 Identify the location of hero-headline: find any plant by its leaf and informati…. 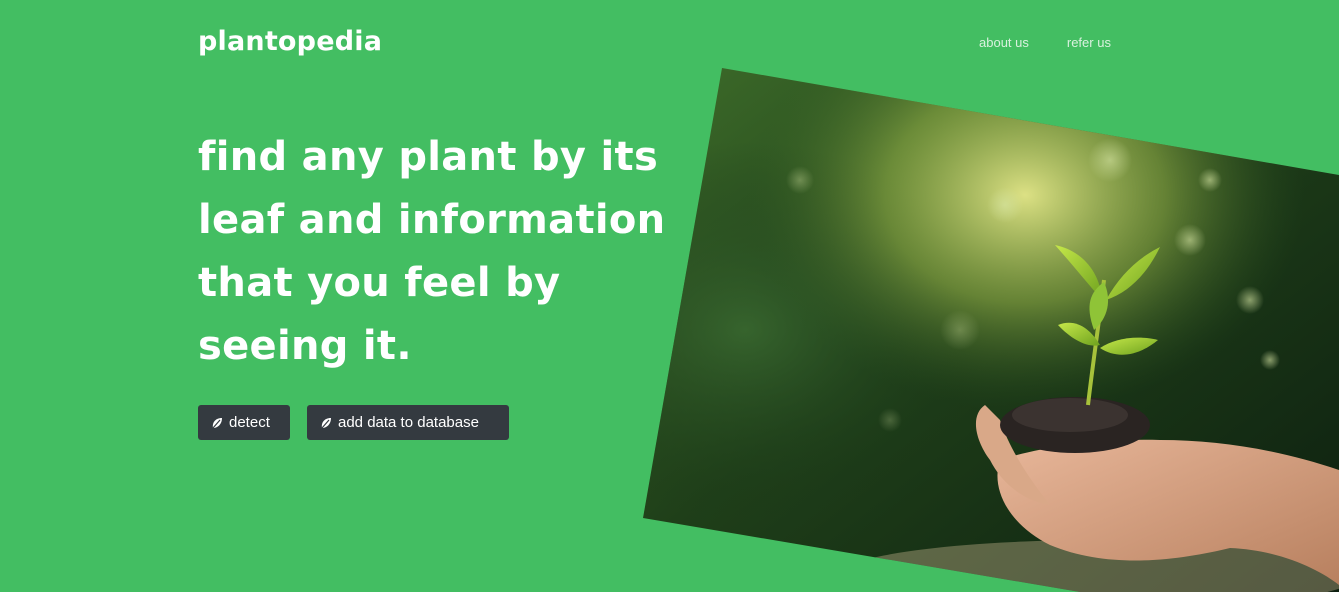
(432, 251).